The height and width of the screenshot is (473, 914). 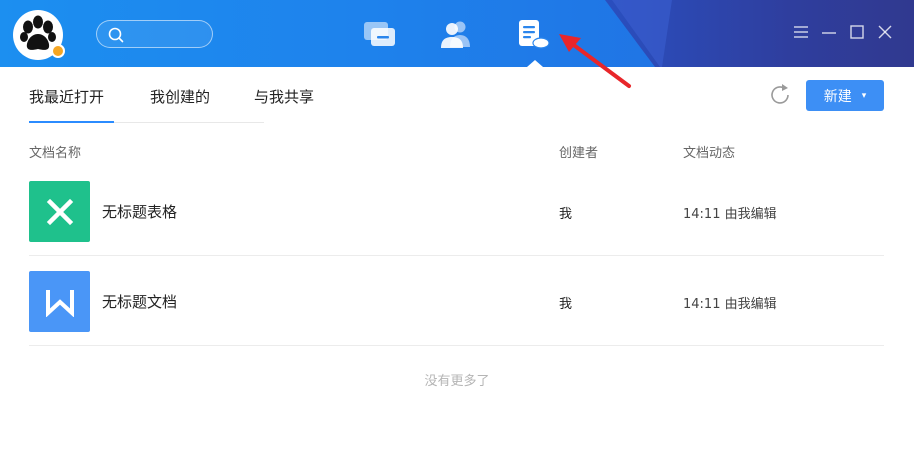 What do you see at coordinates (139, 211) in the screenshot?
I see `file-name: 无标题表格` at bounding box center [139, 211].